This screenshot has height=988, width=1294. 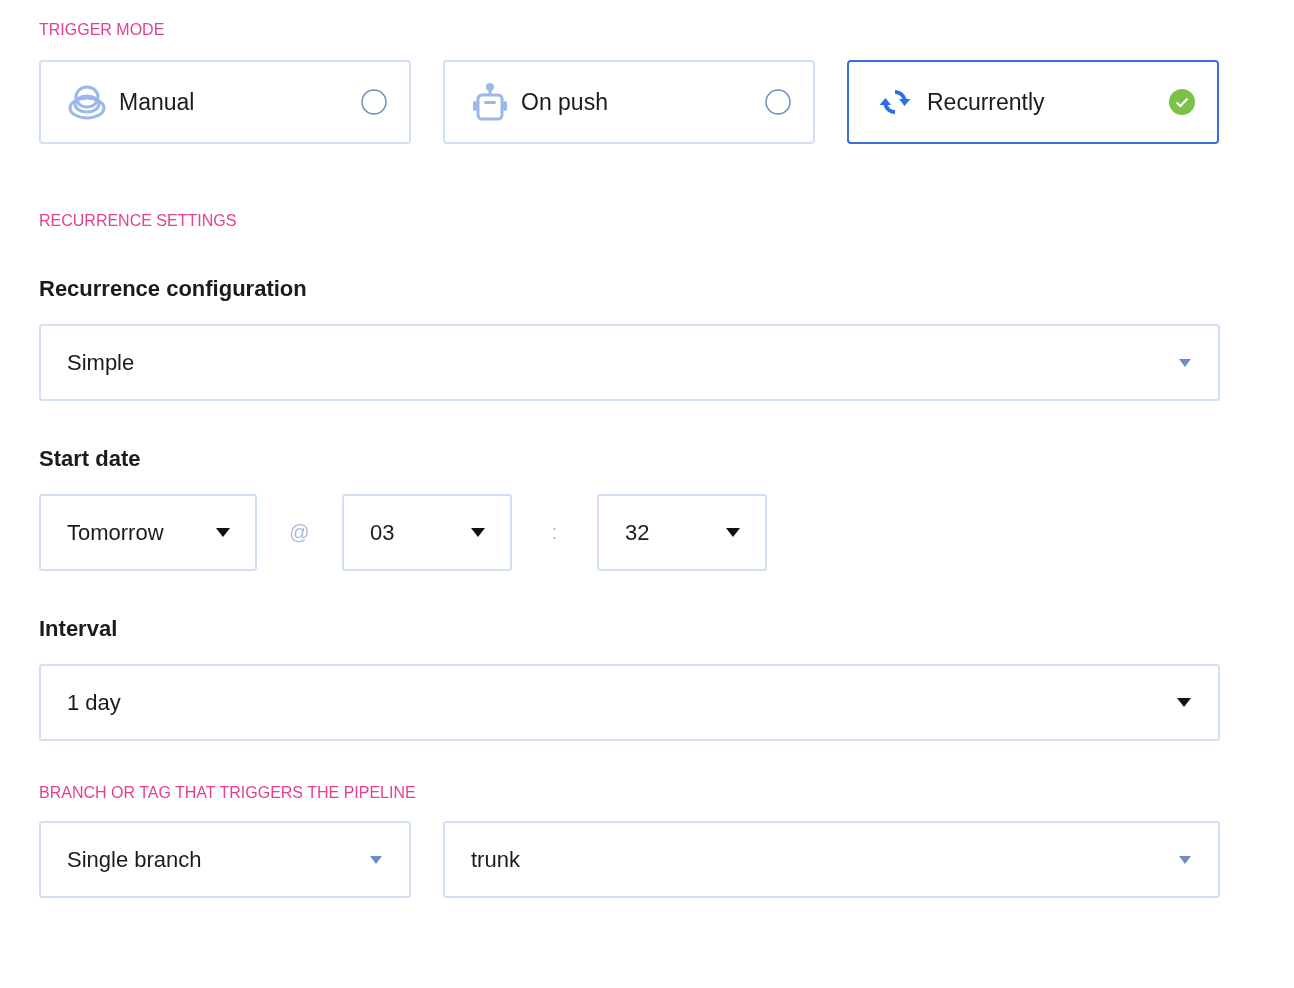 What do you see at coordinates (228, 793) in the screenshot?
I see `section-heading: BRANCH OR TAG THAT TRIGGERS THE PIPELINE` at bounding box center [228, 793].